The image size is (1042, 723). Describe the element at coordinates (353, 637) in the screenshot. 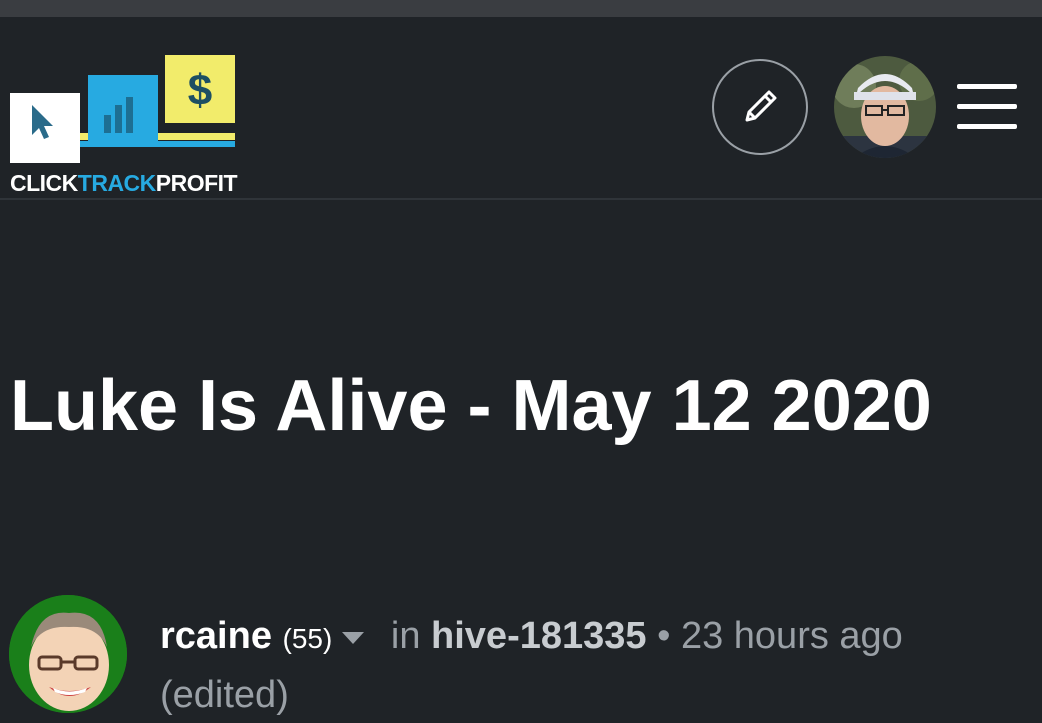

I see `author-dropdown-caret-icon` at that location.